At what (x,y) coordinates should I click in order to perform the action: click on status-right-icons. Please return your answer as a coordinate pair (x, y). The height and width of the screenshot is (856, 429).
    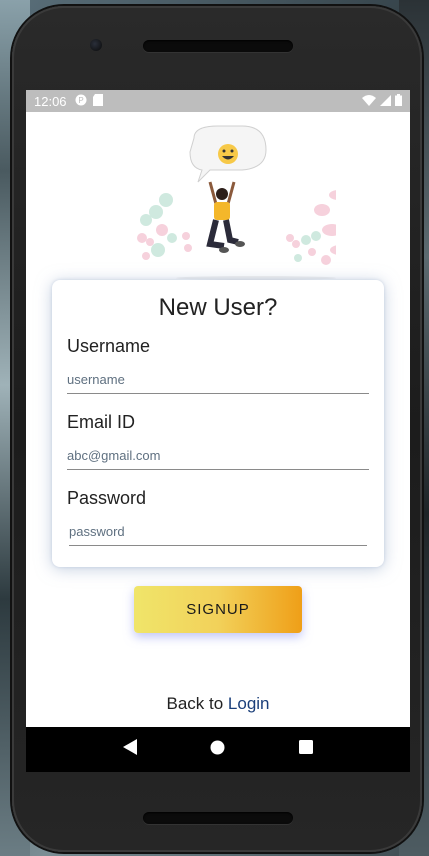
    Looking at the image, I should click on (382, 101).